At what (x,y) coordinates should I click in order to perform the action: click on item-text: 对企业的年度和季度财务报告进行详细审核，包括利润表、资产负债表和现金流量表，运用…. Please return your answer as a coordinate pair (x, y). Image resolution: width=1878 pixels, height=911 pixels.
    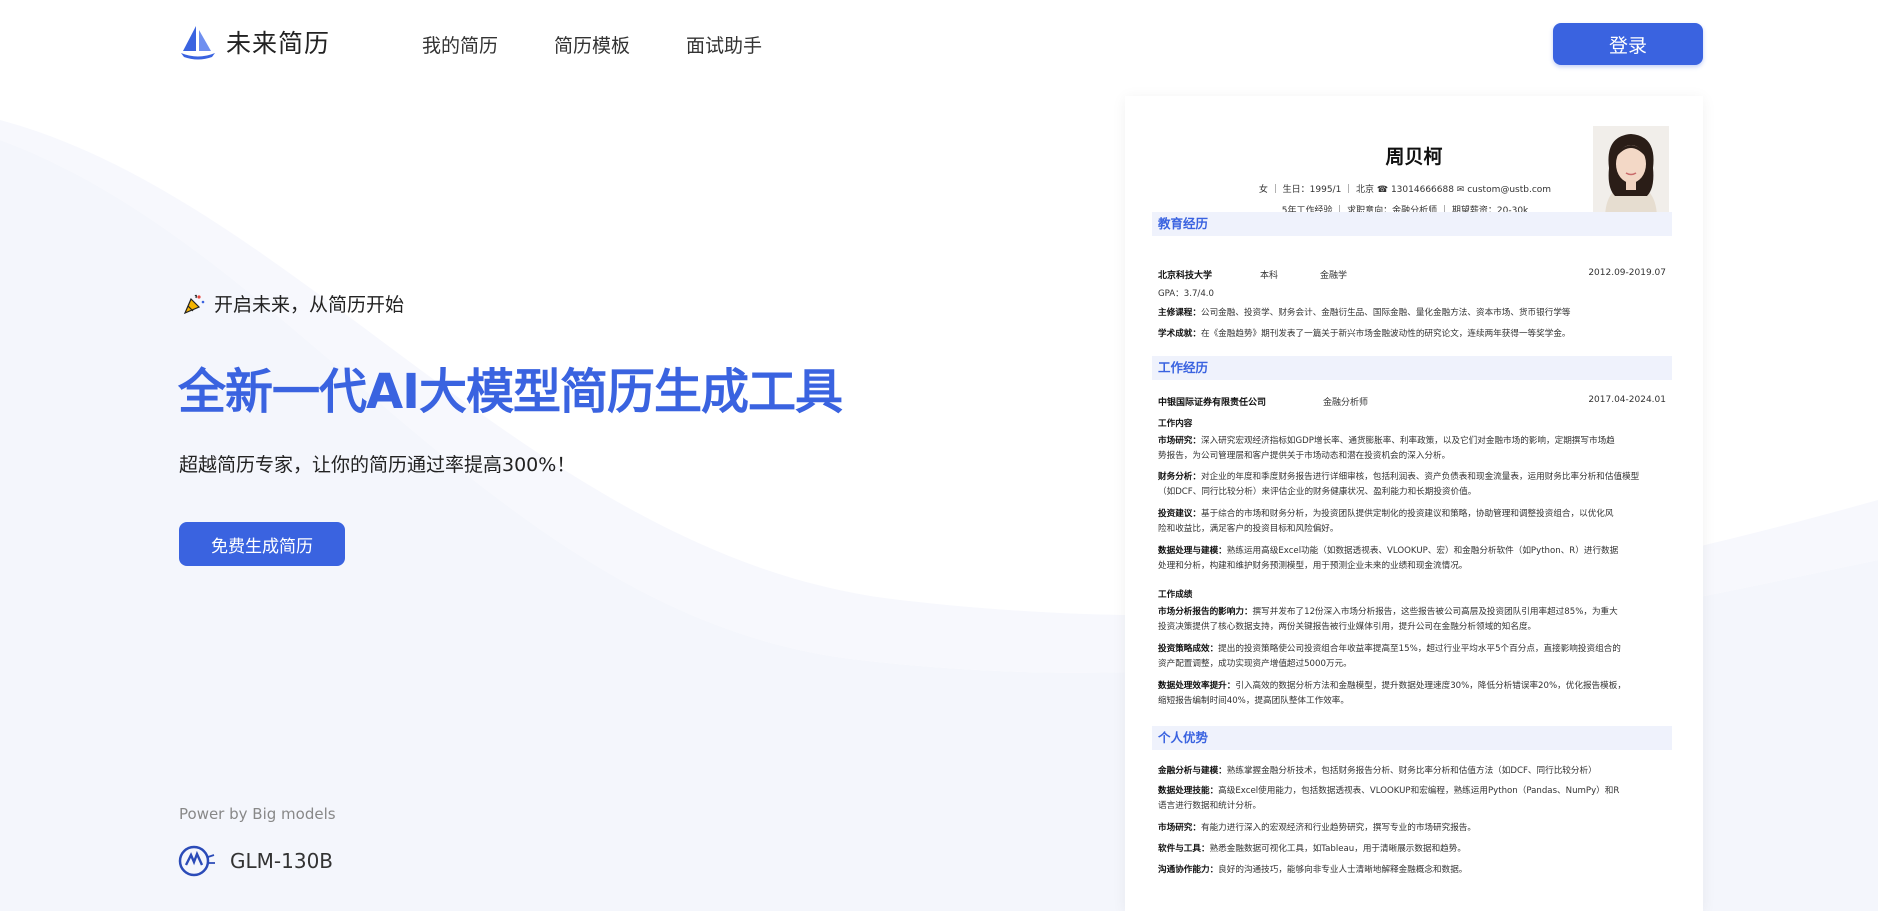
    Looking at the image, I should click on (1420, 477).